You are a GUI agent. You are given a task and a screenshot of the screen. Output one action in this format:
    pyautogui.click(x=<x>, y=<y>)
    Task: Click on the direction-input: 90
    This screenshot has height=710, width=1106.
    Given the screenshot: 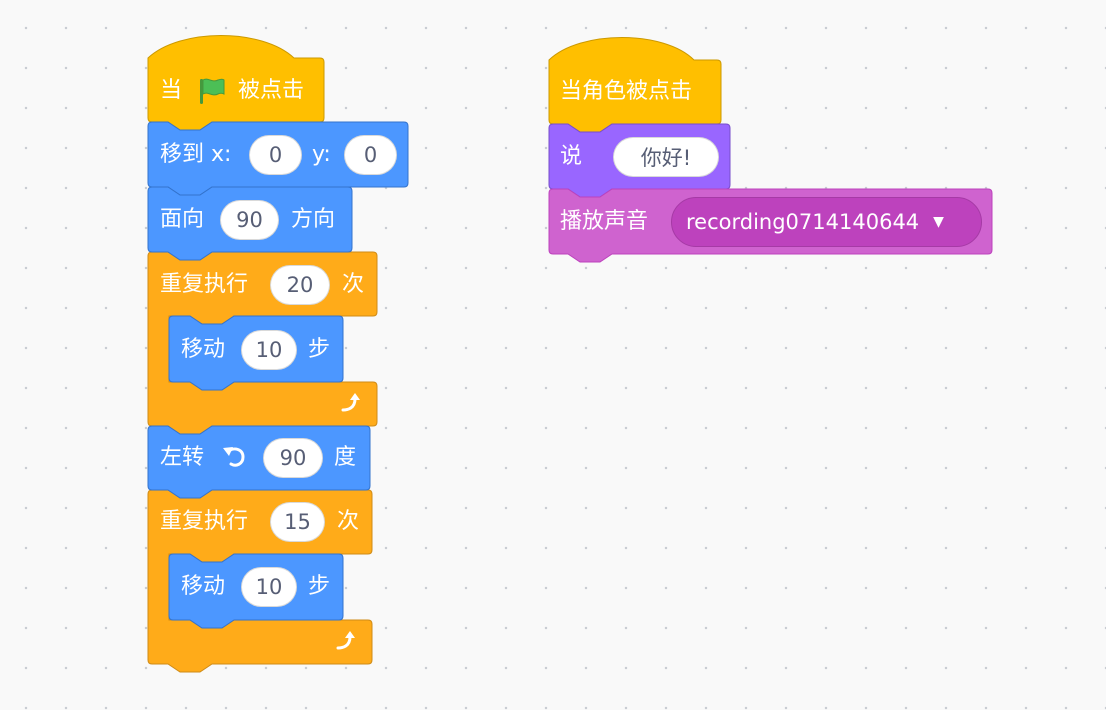 What is the action you would take?
    pyautogui.click(x=249, y=220)
    